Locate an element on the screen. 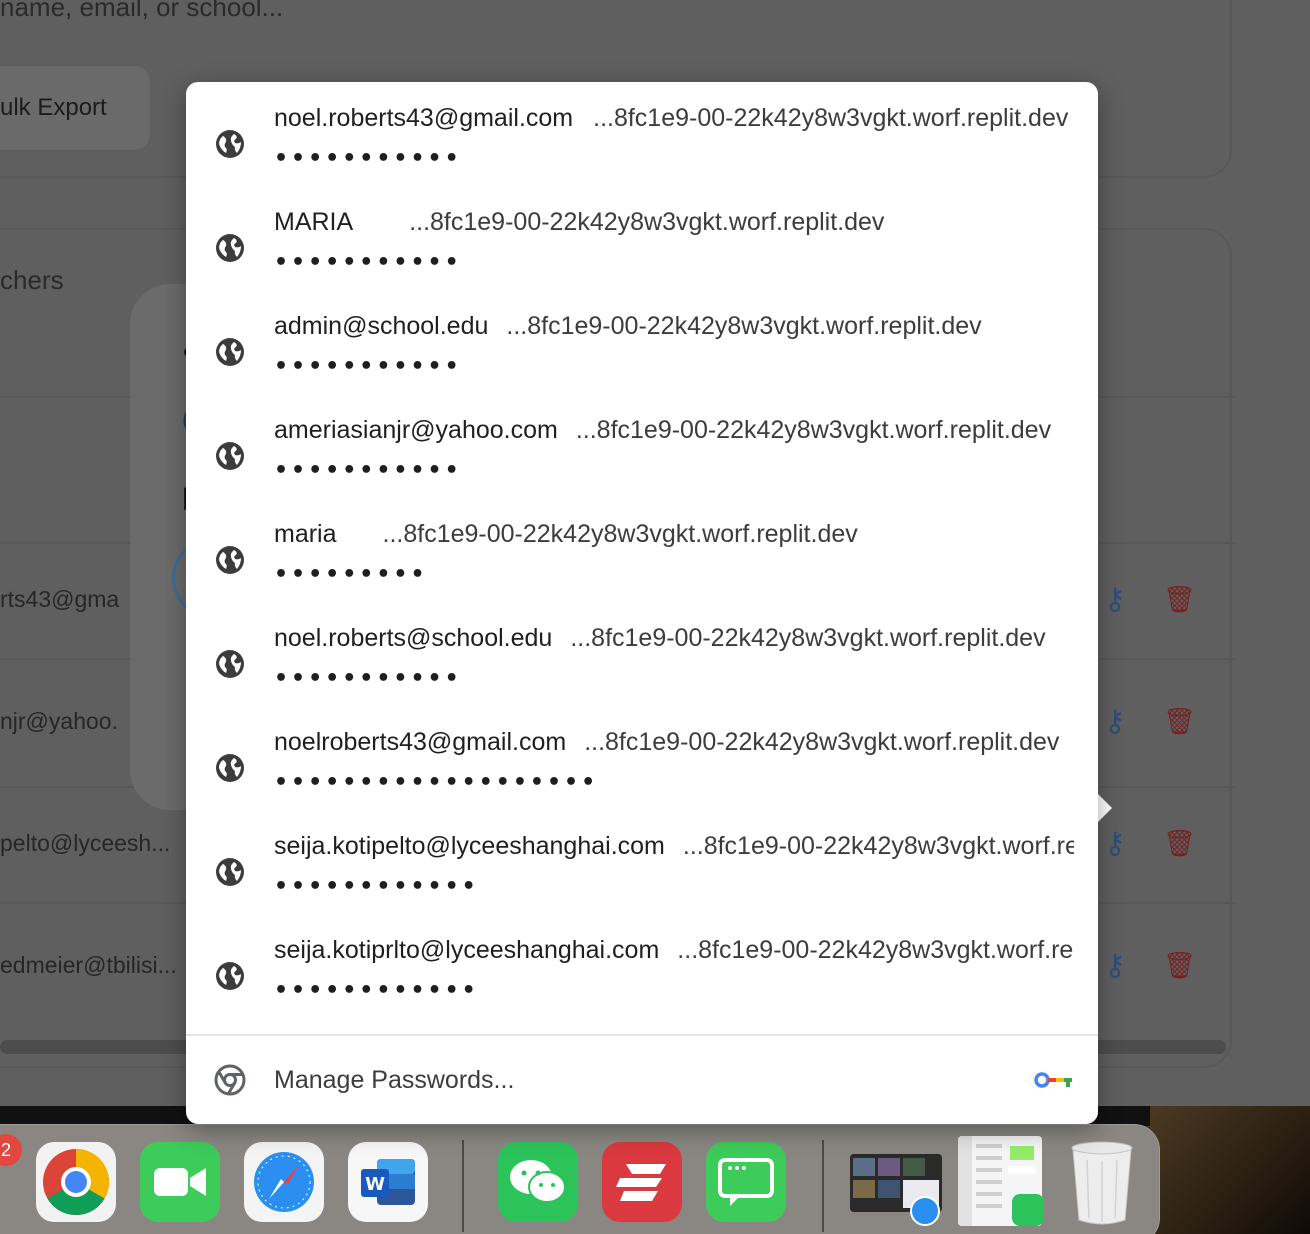 The image size is (1310, 1234). saved-username: MARIA is located at coordinates (314, 222).